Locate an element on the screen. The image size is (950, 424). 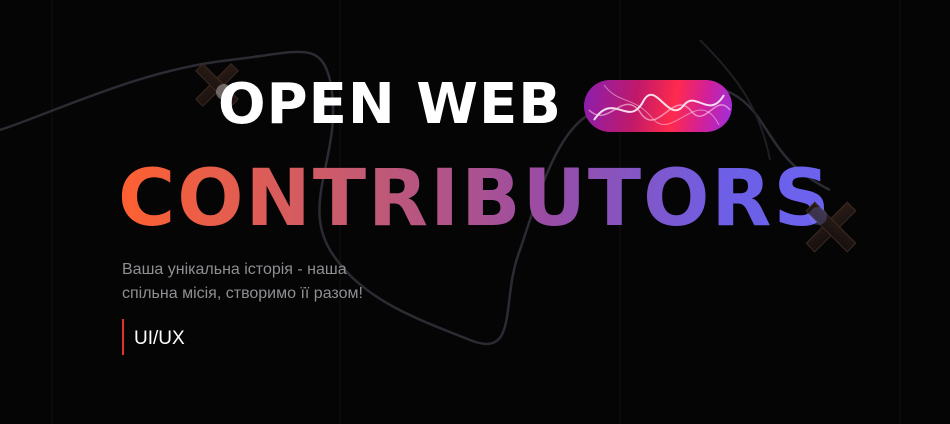
subtitle-line-1: Ваша унікальна історія - наша is located at coordinates (234, 269).